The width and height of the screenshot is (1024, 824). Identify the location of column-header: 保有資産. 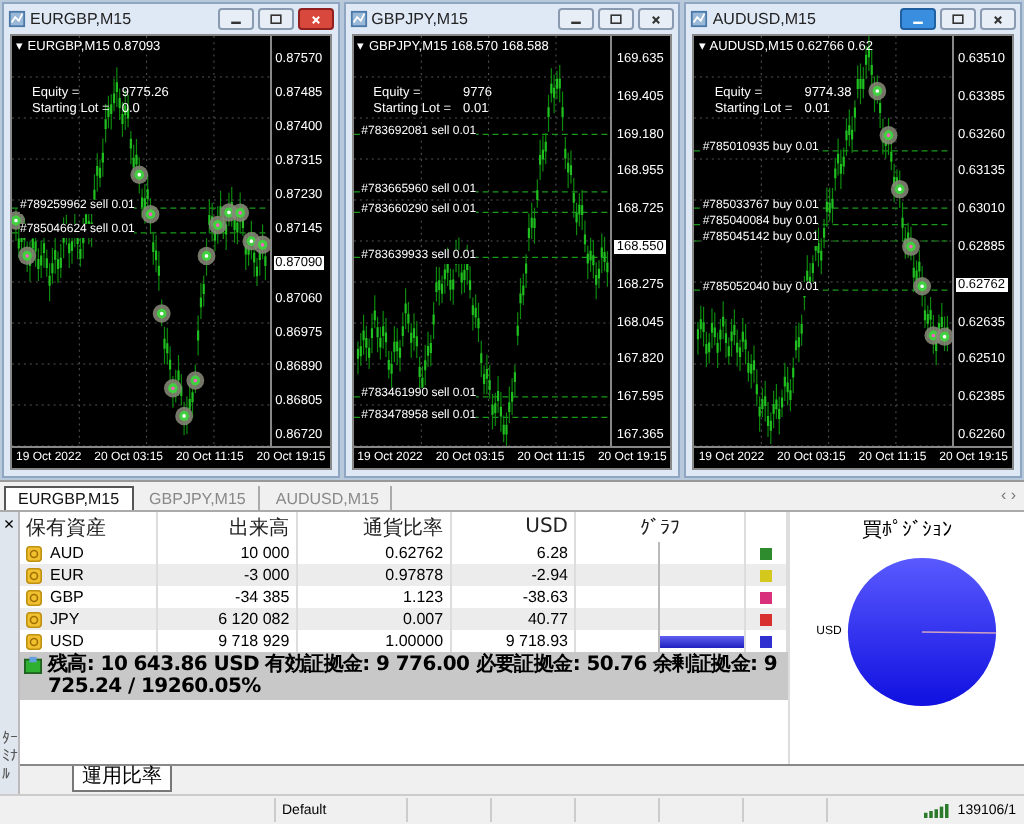
(88, 527).